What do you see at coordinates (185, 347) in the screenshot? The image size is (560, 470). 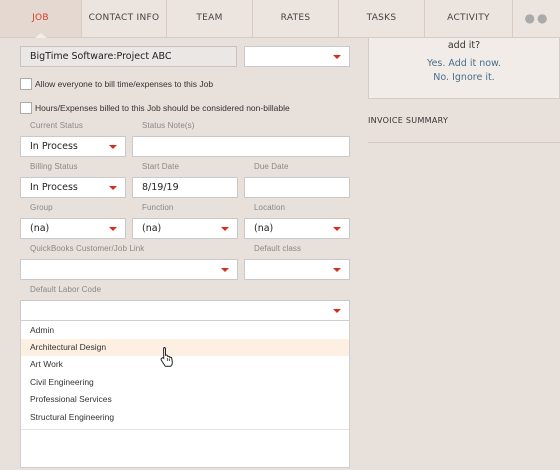 I see `dropdown-option-architectural-design: Architectural Design` at bounding box center [185, 347].